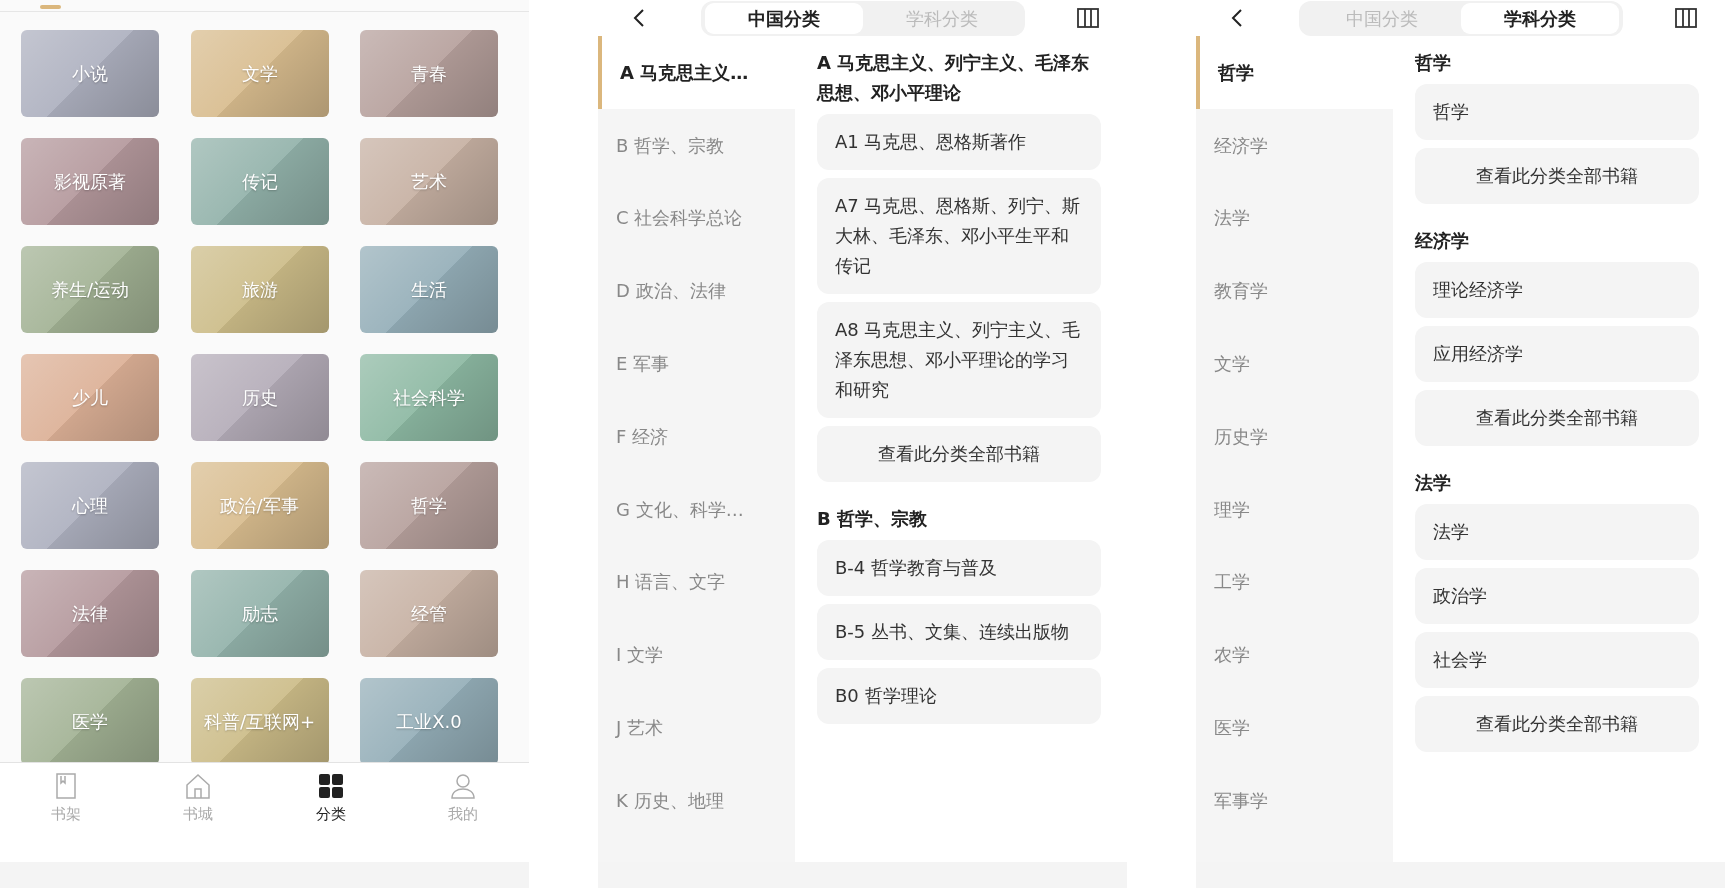 The width and height of the screenshot is (1725, 888). Describe the element at coordinates (429, 289) in the screenshot. I see `category-tile: 生活` at that location.